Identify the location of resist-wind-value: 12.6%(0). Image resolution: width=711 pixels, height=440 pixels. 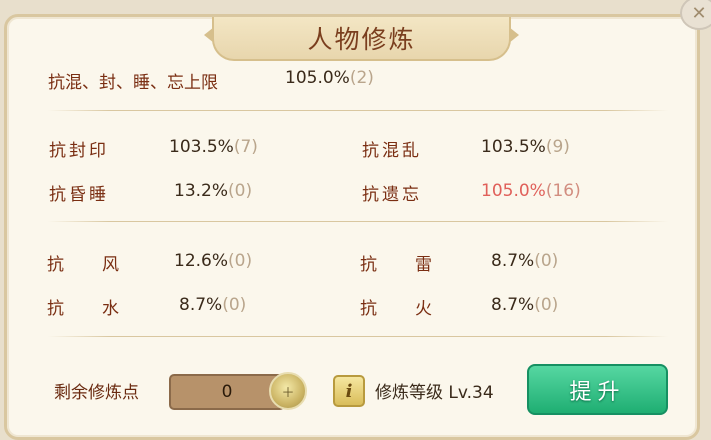
(213, 261).